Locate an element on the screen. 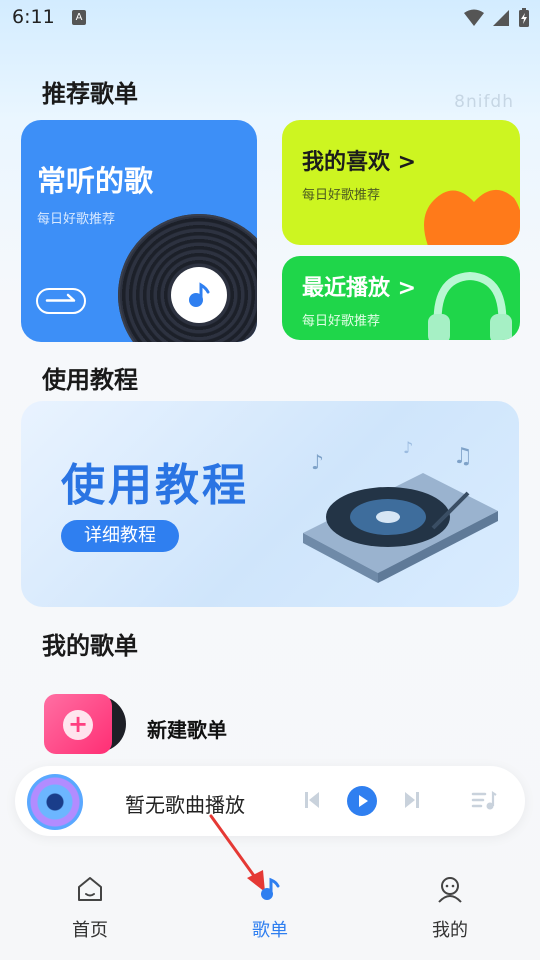 This screenshot has height=960, width=540. tutorial-banner-title: 使用教程 is located at coordinates (155, 485).